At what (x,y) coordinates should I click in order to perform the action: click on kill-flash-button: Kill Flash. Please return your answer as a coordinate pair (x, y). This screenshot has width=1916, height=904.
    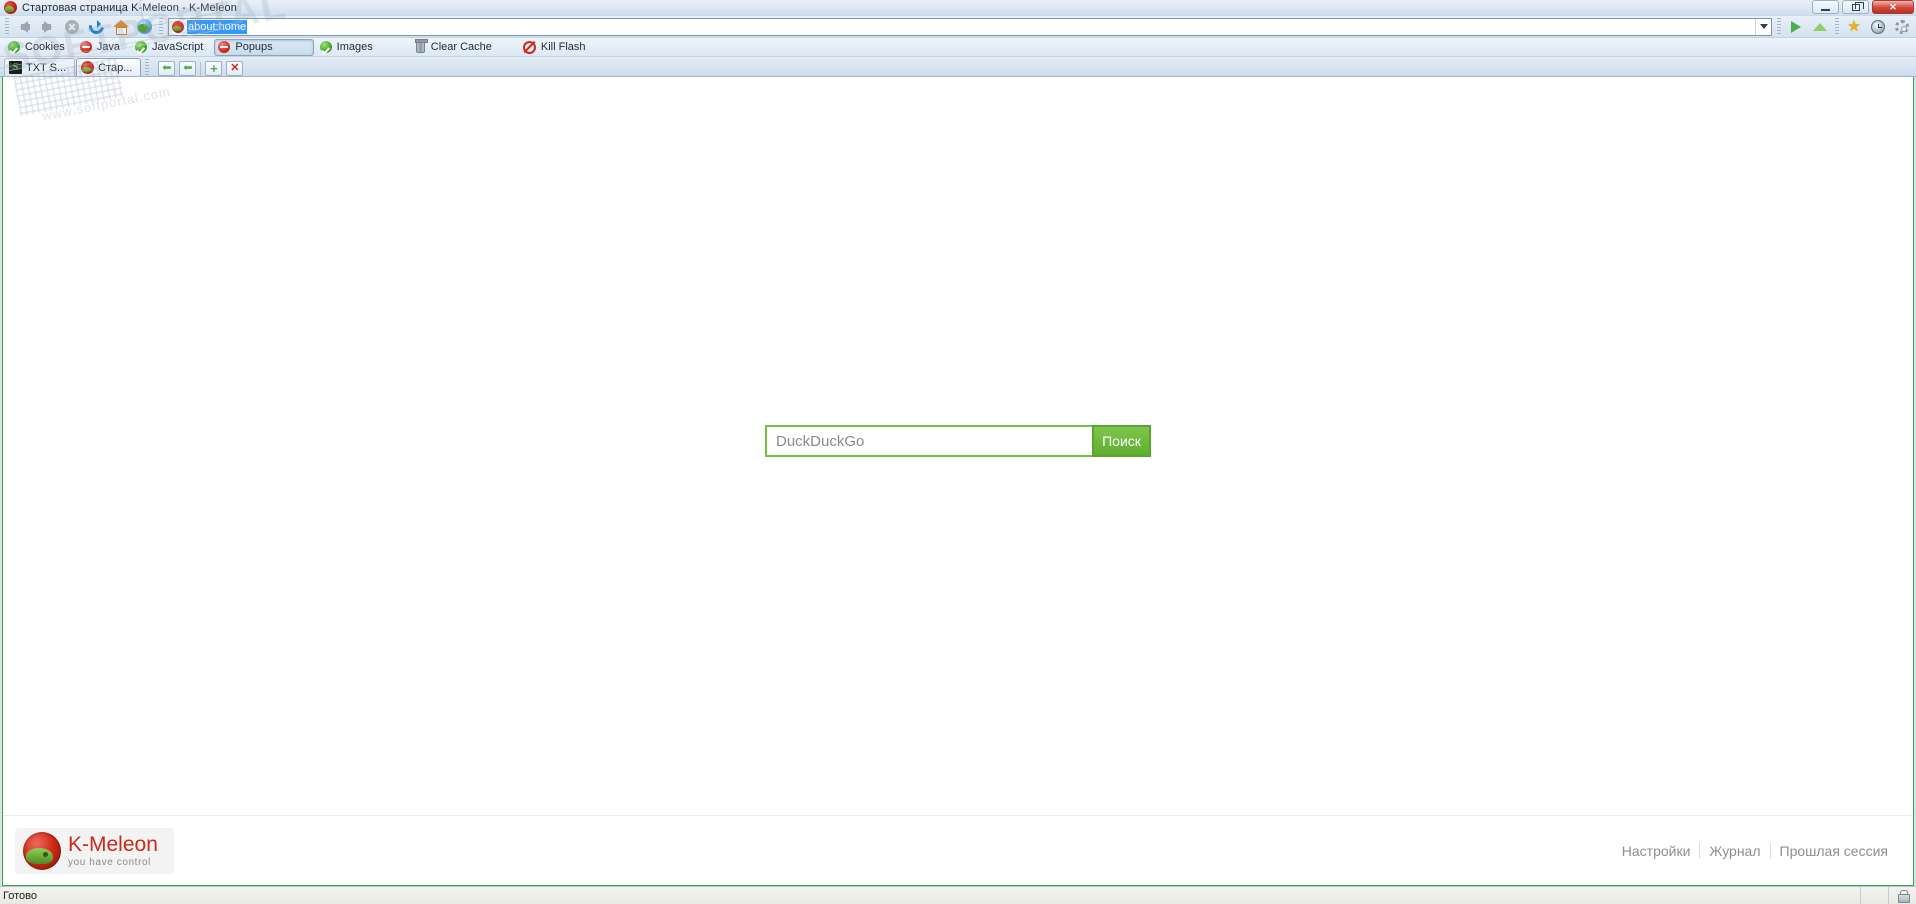
    Looking at the image, I should click on (557, 47).